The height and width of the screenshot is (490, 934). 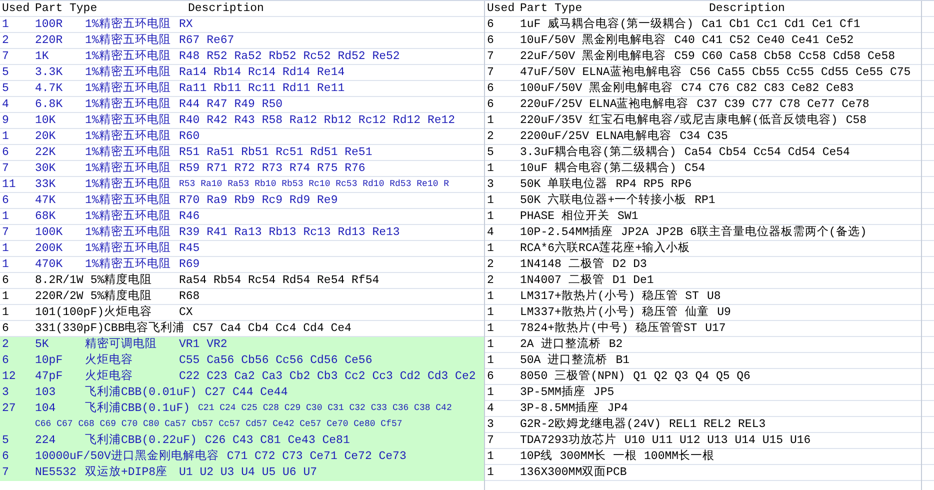 What do you see at coordinates (49, 376) in the screenshot?
I see `part-cell-text: 47pF` at bounding box center [49, 376].